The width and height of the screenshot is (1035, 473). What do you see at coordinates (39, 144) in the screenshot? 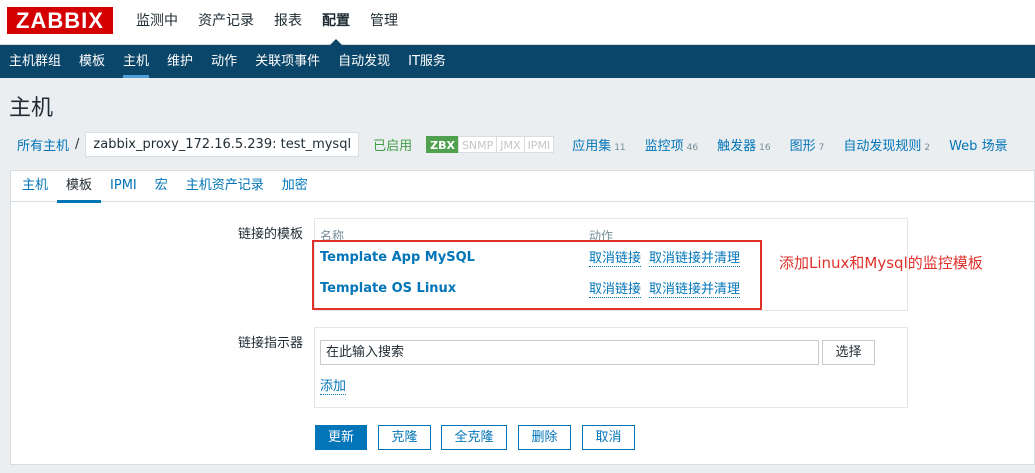
I see `breadcrumb-all-hosts: 所有主机` at bounding box center [39, 144].